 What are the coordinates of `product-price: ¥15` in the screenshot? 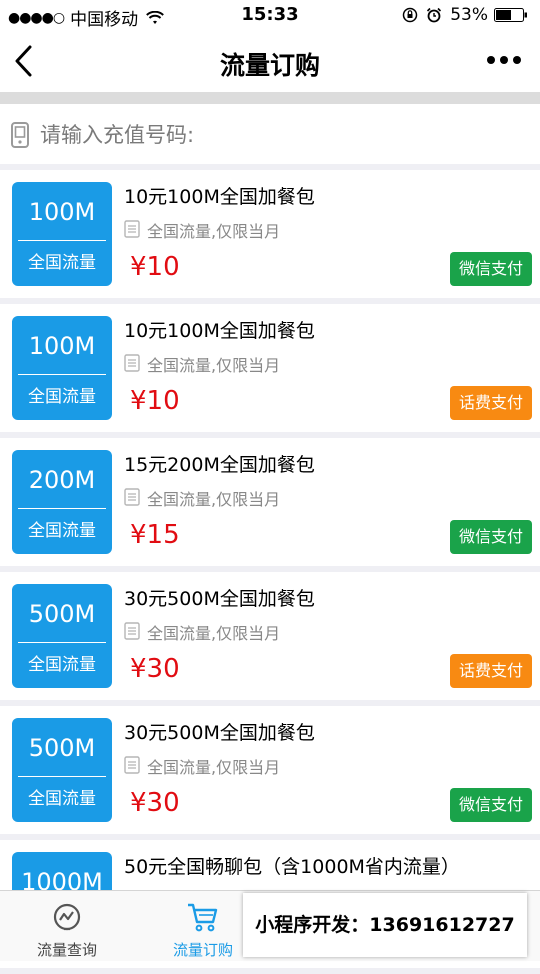 It's located at (155, 535).